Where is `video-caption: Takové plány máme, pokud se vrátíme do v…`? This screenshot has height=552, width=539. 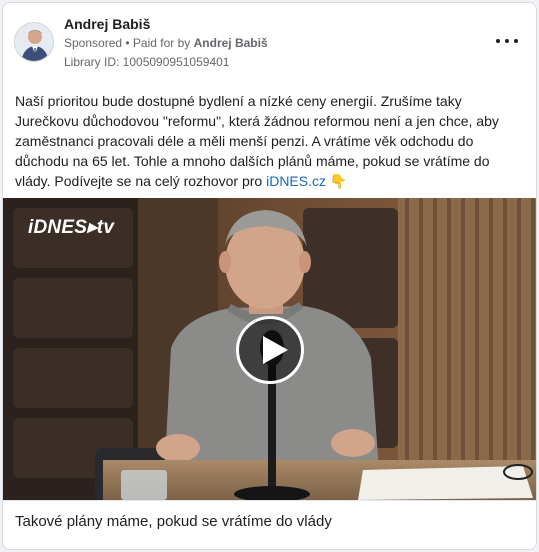 video-caption: Takové plány máme, pokud se vrátíme do v… is located at coordinates (173, 521).